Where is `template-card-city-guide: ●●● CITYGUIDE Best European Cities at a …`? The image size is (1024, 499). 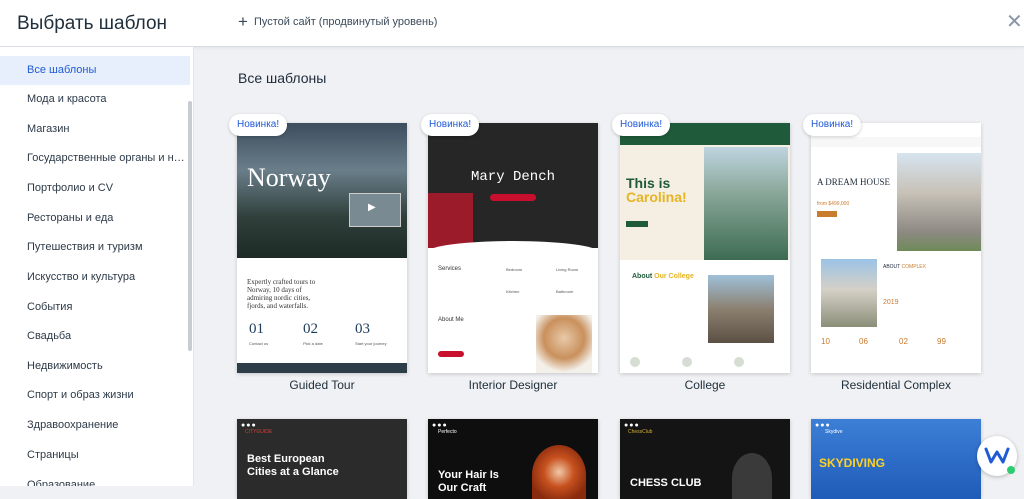
template-card-city-guide: ●●● CITYGUIDE Best European Cities at a … is located at coordinates (322, 459).